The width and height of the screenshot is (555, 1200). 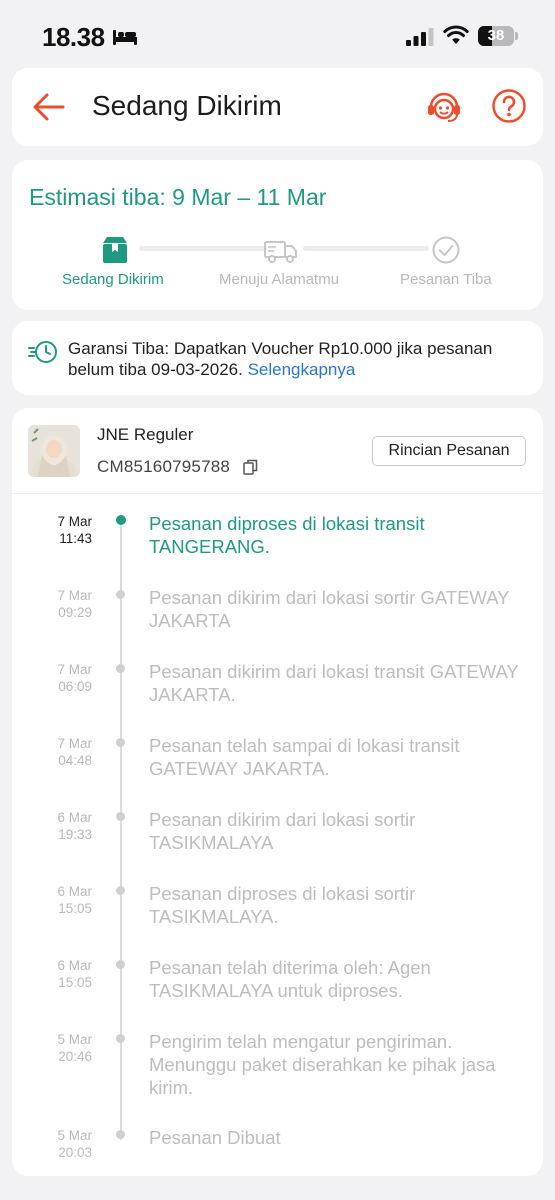 I want to click on product-image, so click(x=54, y=451).